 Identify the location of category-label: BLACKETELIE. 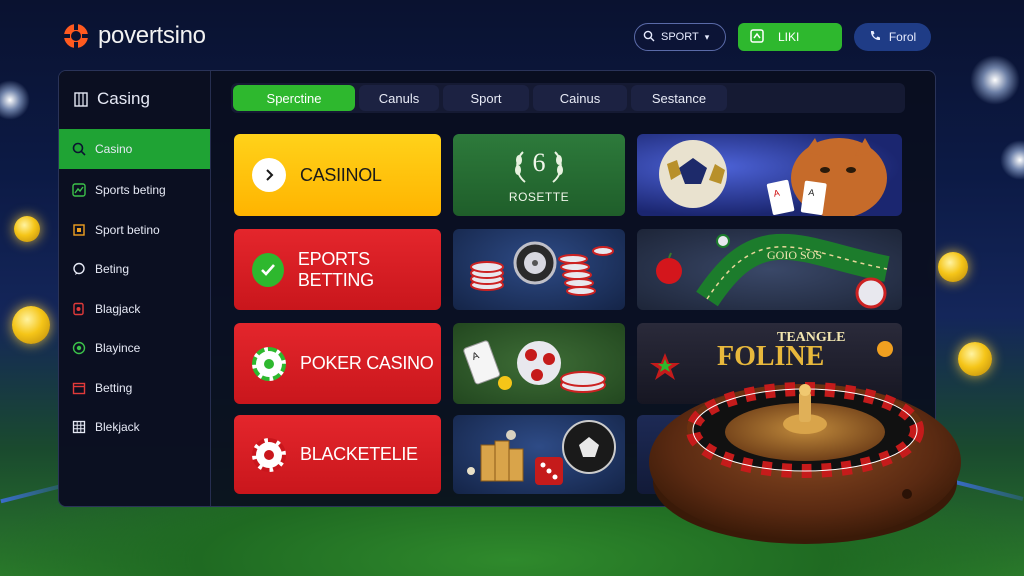
(359, 454).